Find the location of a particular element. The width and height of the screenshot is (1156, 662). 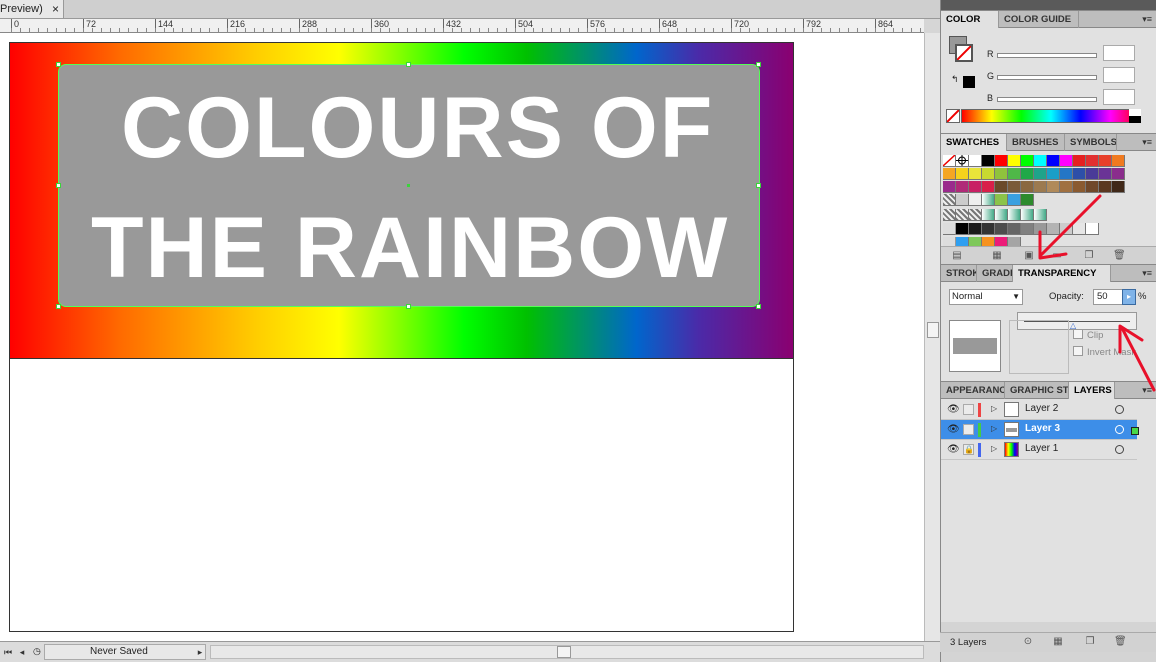

clip-checkbox is located at coordinates (1078, 334).